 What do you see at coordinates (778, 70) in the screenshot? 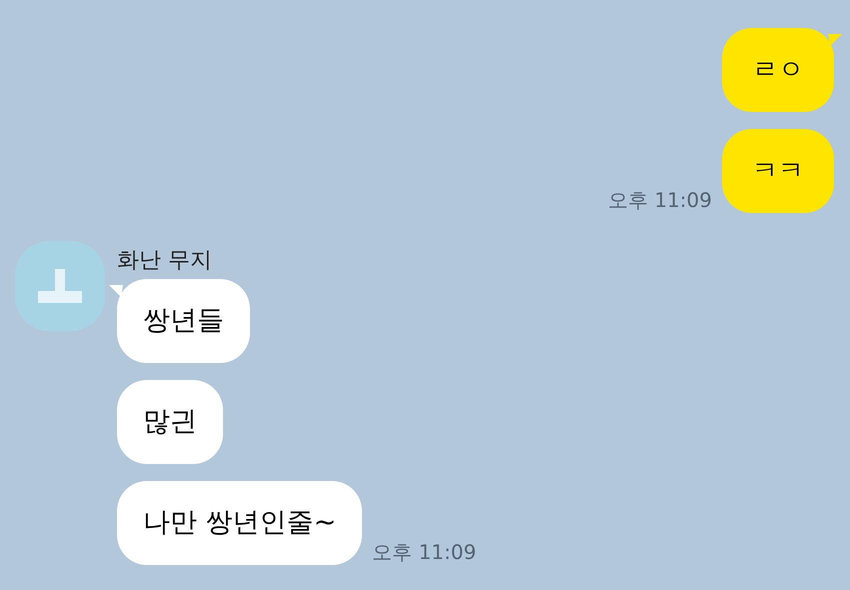
I see `message-bubble: ㄹㅇ` at bounding box center [778, 70].